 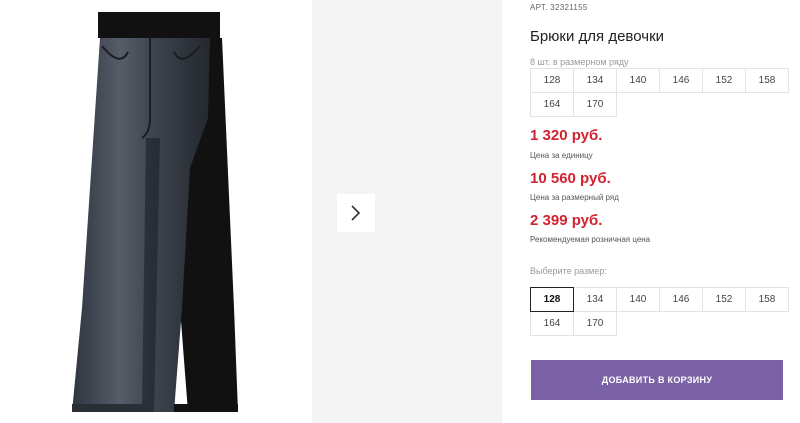 I want to click on size-row-cell: 128, so click(x=552, y=80).